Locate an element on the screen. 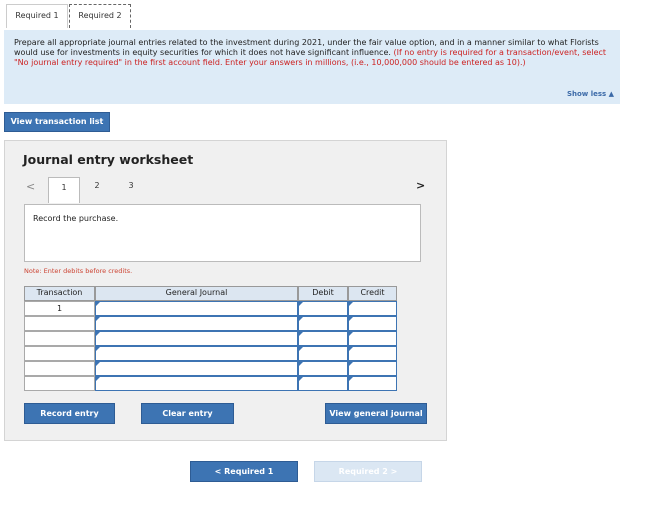 This screenshot has height=507, width=660. worksheet-title: Journal entry worksheet is located at coordinates (108, 159).